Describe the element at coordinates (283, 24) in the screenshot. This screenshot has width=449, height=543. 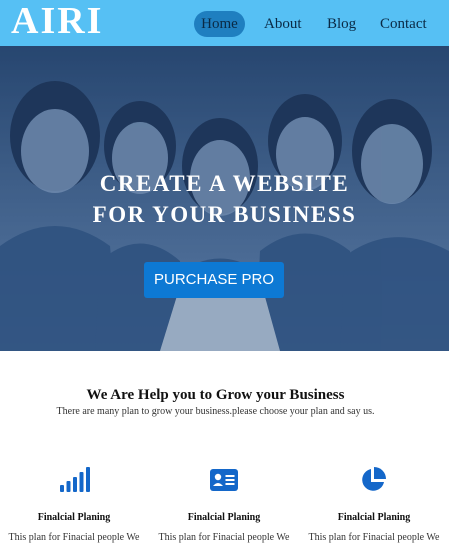
I see `nav-about: About` at that location.